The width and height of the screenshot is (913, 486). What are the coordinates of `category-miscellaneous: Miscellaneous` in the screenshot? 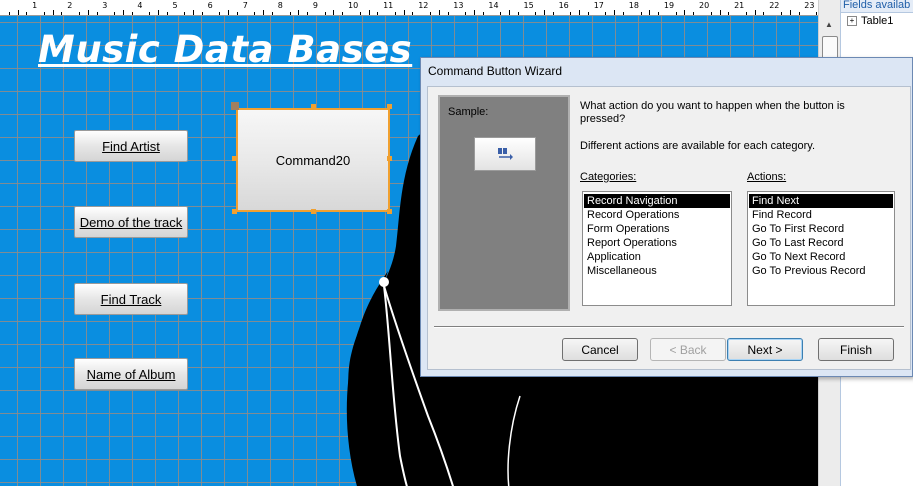 It's located at (657, 271).